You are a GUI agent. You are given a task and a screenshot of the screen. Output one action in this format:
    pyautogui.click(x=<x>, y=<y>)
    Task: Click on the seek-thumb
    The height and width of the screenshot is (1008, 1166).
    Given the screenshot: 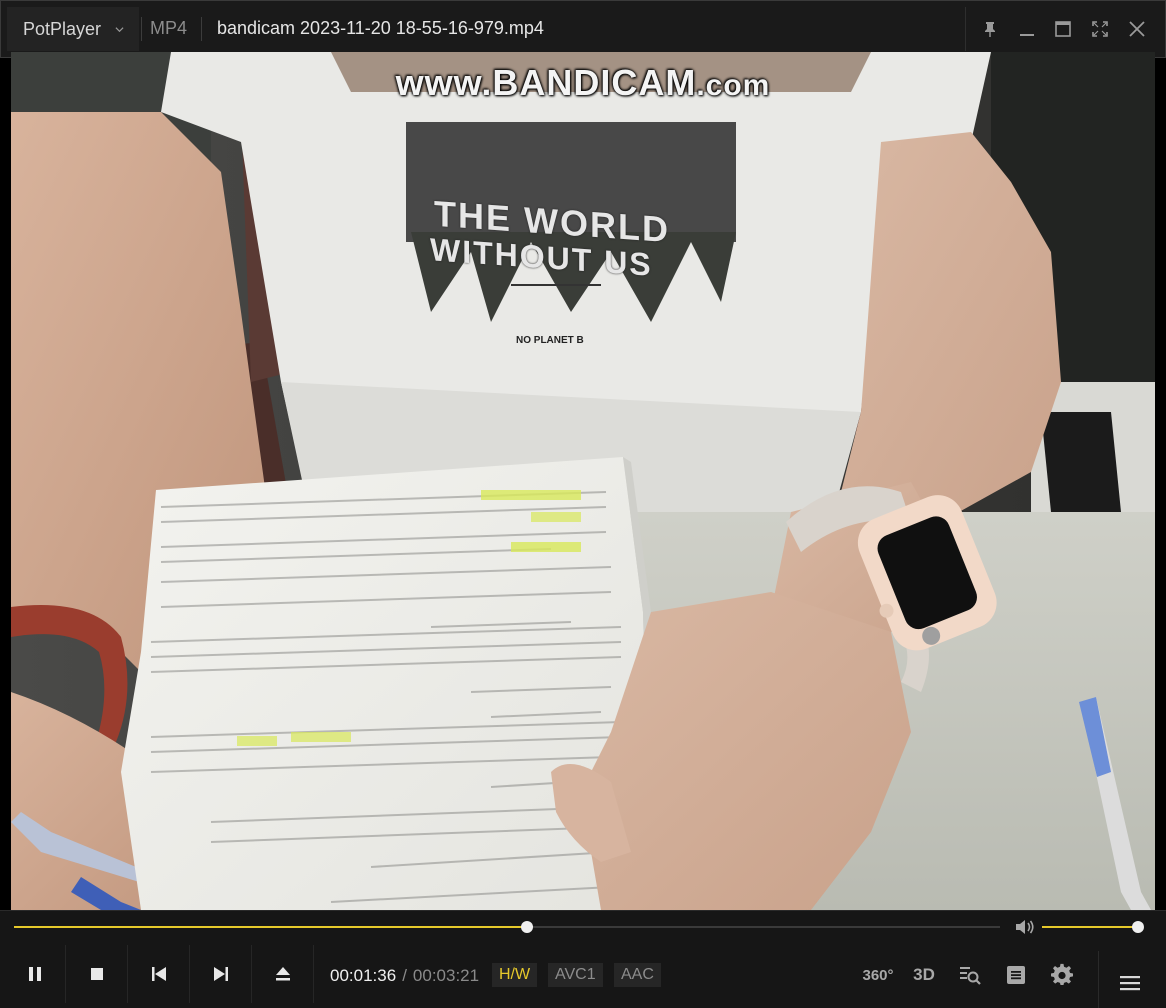 What is the action you would take?
    pyautogui.click(x=526, y=927)
    